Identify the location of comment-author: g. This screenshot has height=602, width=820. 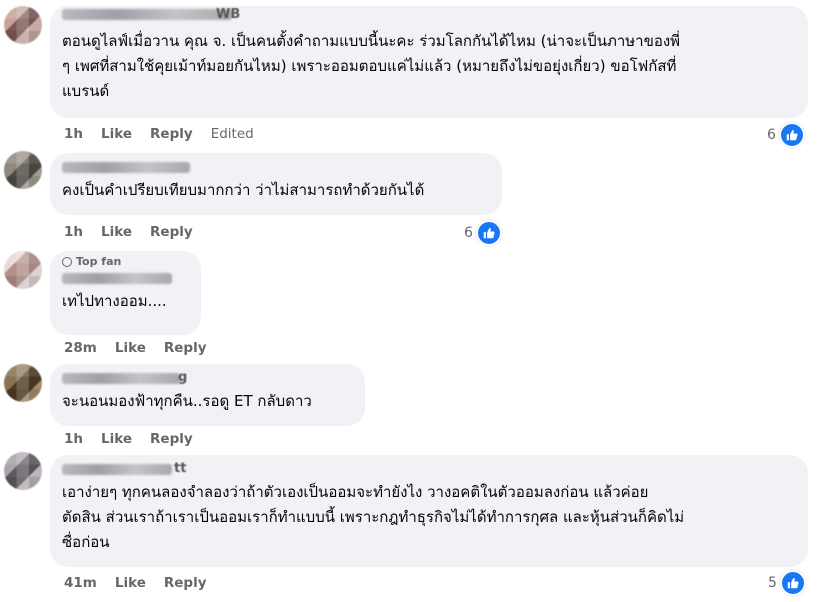
(207, 377).